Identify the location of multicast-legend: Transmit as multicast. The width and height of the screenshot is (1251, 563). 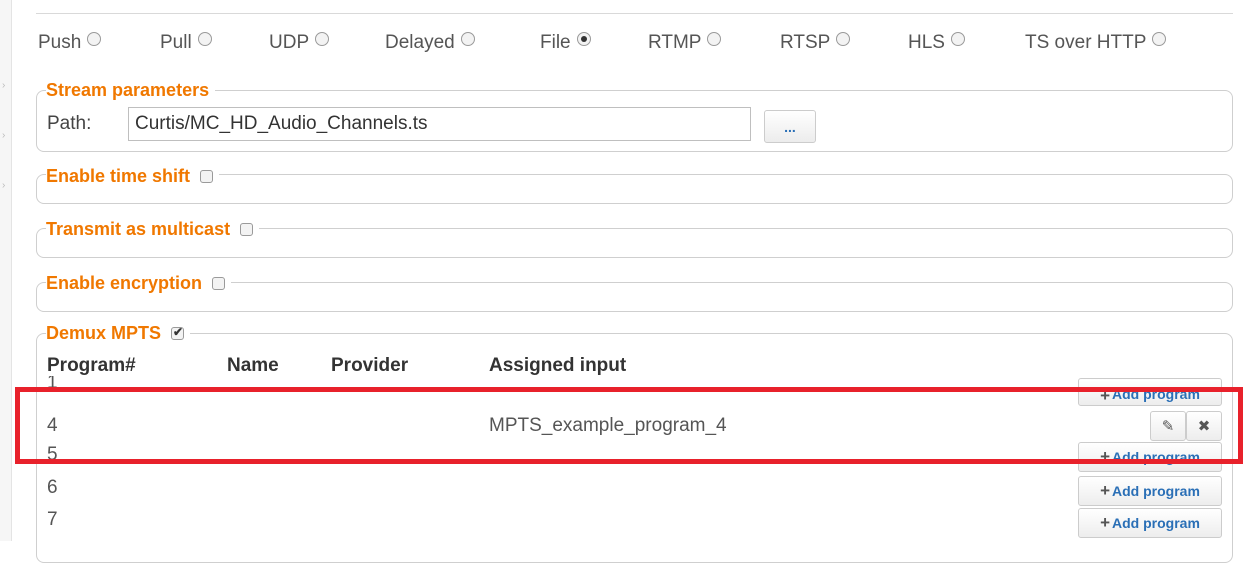
(153, 229).